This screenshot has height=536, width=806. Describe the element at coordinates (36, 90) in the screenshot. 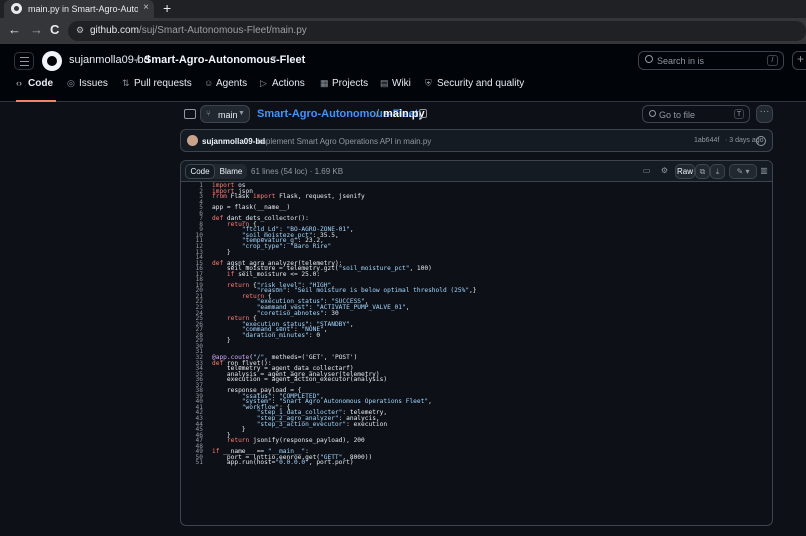

I see `tab-code: ‹› Code` at that location.